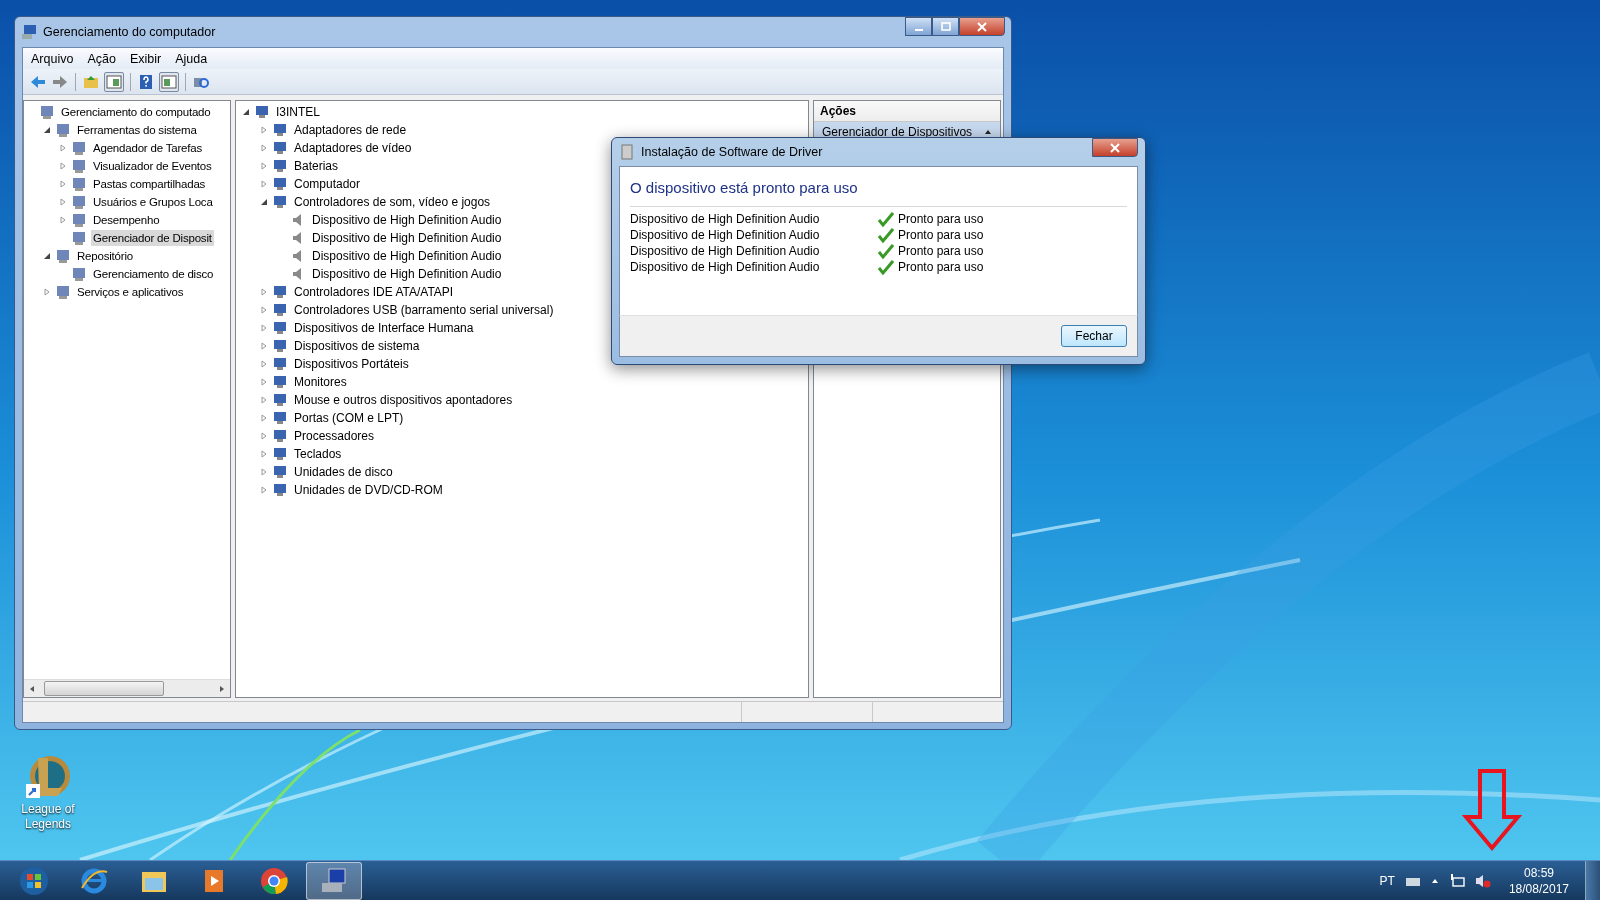  Describe the element at coordinates (274, 880) in the screenshot. I see `chrome-icon` at that location.